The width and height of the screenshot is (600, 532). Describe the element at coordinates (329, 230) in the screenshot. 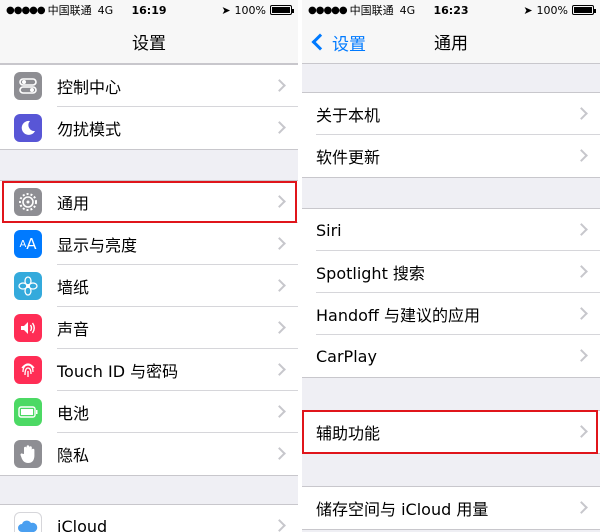

I see `general-item-label: Siri` at that location.